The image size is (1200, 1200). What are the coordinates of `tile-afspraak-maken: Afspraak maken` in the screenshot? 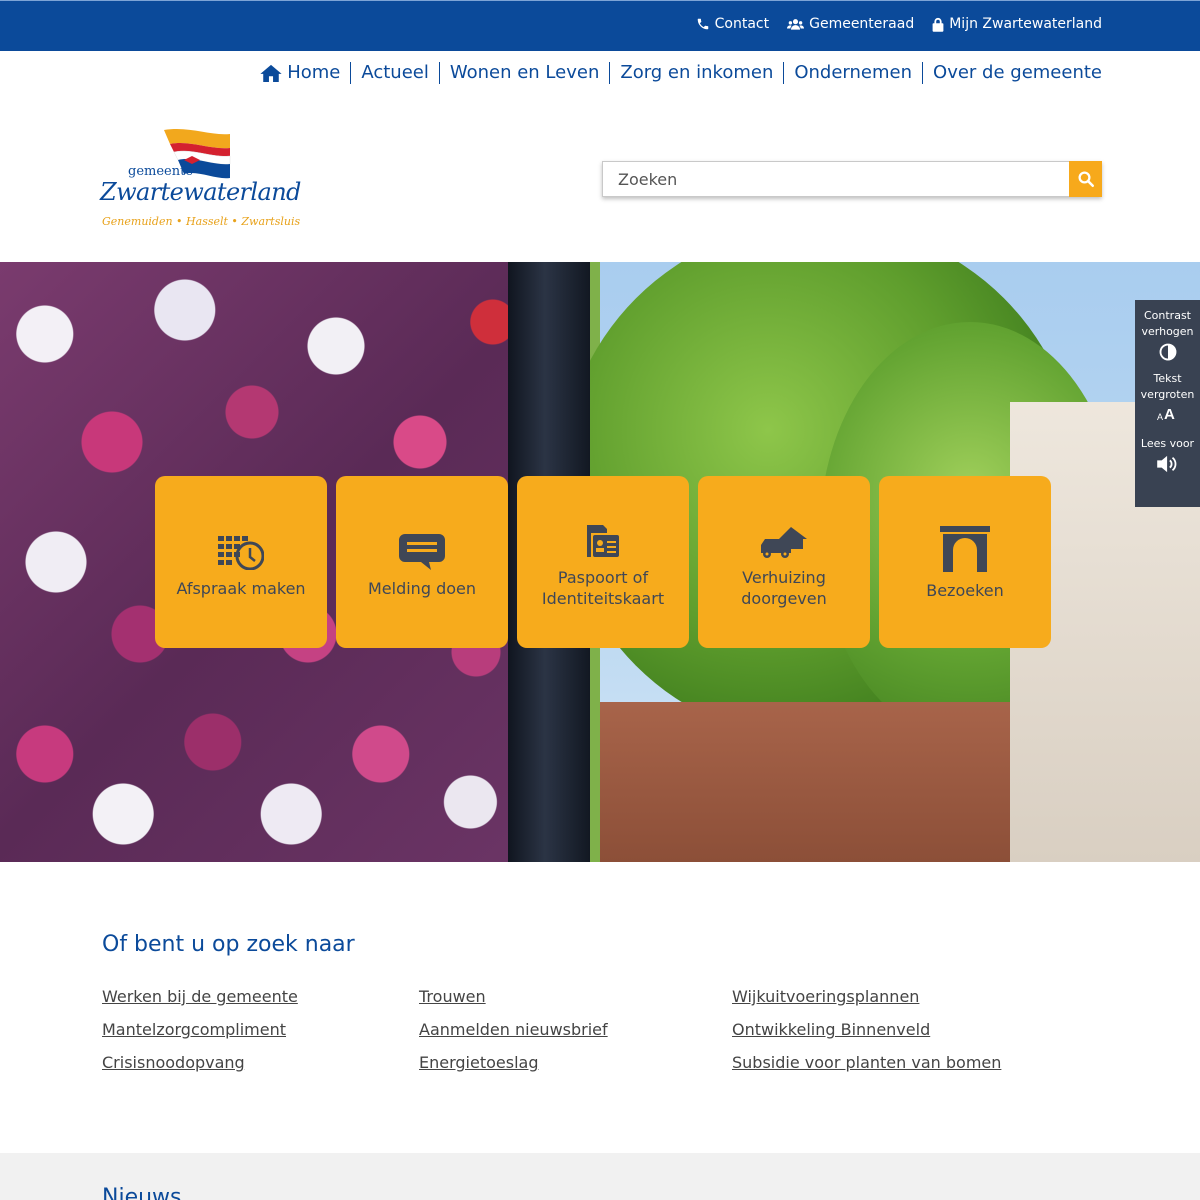 It's located at (241, 562).